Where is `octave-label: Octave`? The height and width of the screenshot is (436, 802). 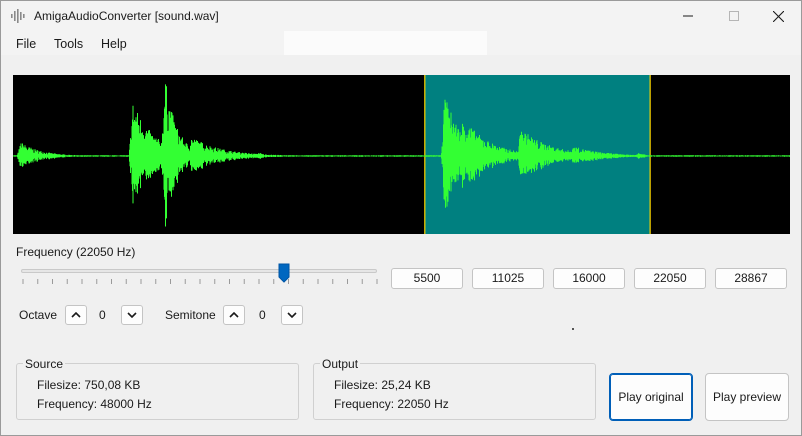
octave-label: Octave is located at coordinates (38, 315).